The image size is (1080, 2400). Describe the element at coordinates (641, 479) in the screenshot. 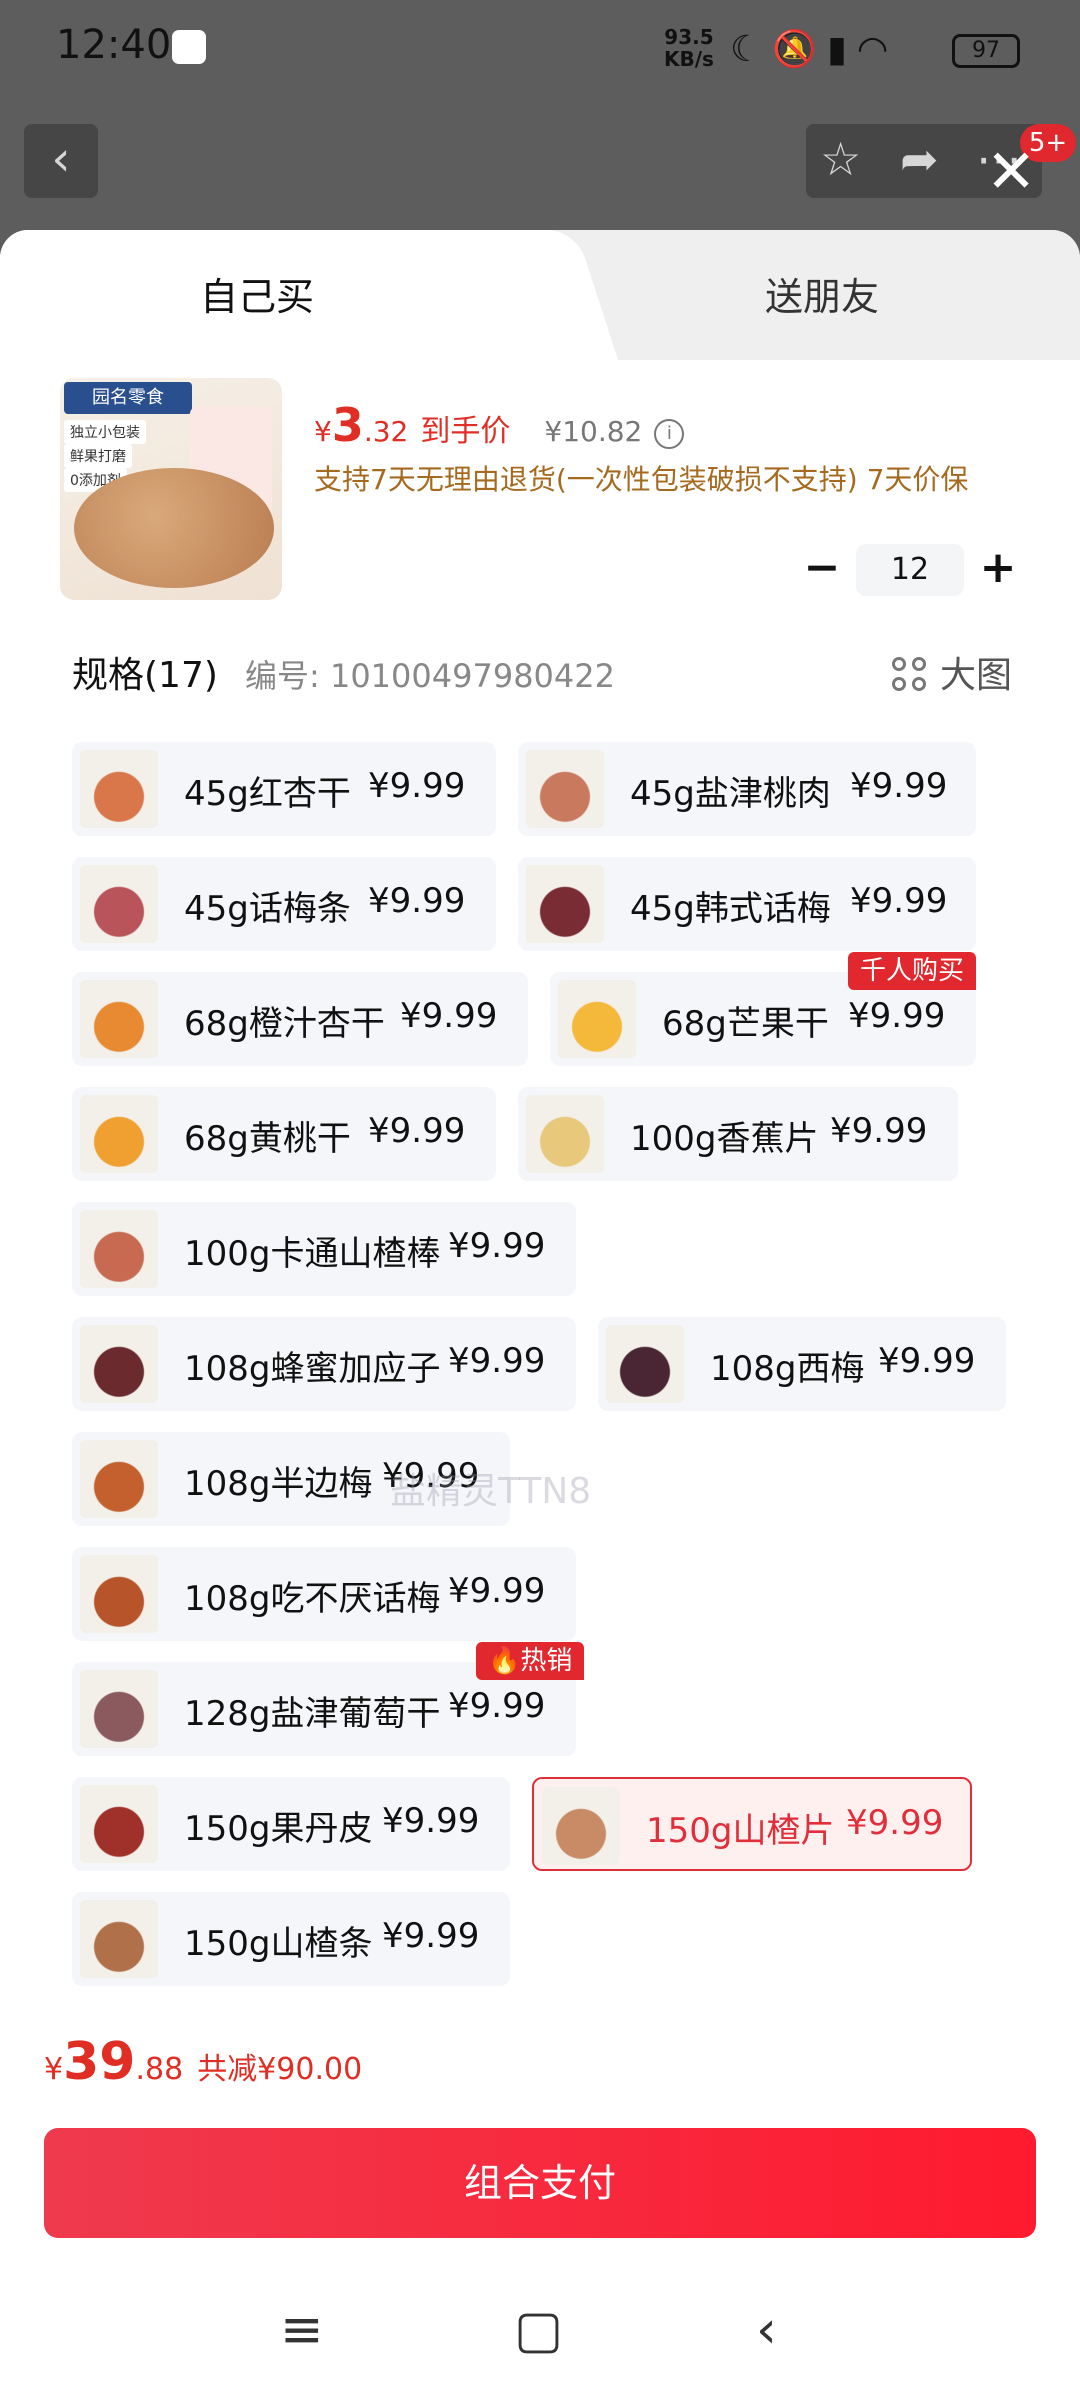

I see `return-policy: 支持7天无理由退货(一次性包装破损不支持) 7天价保` at that location.